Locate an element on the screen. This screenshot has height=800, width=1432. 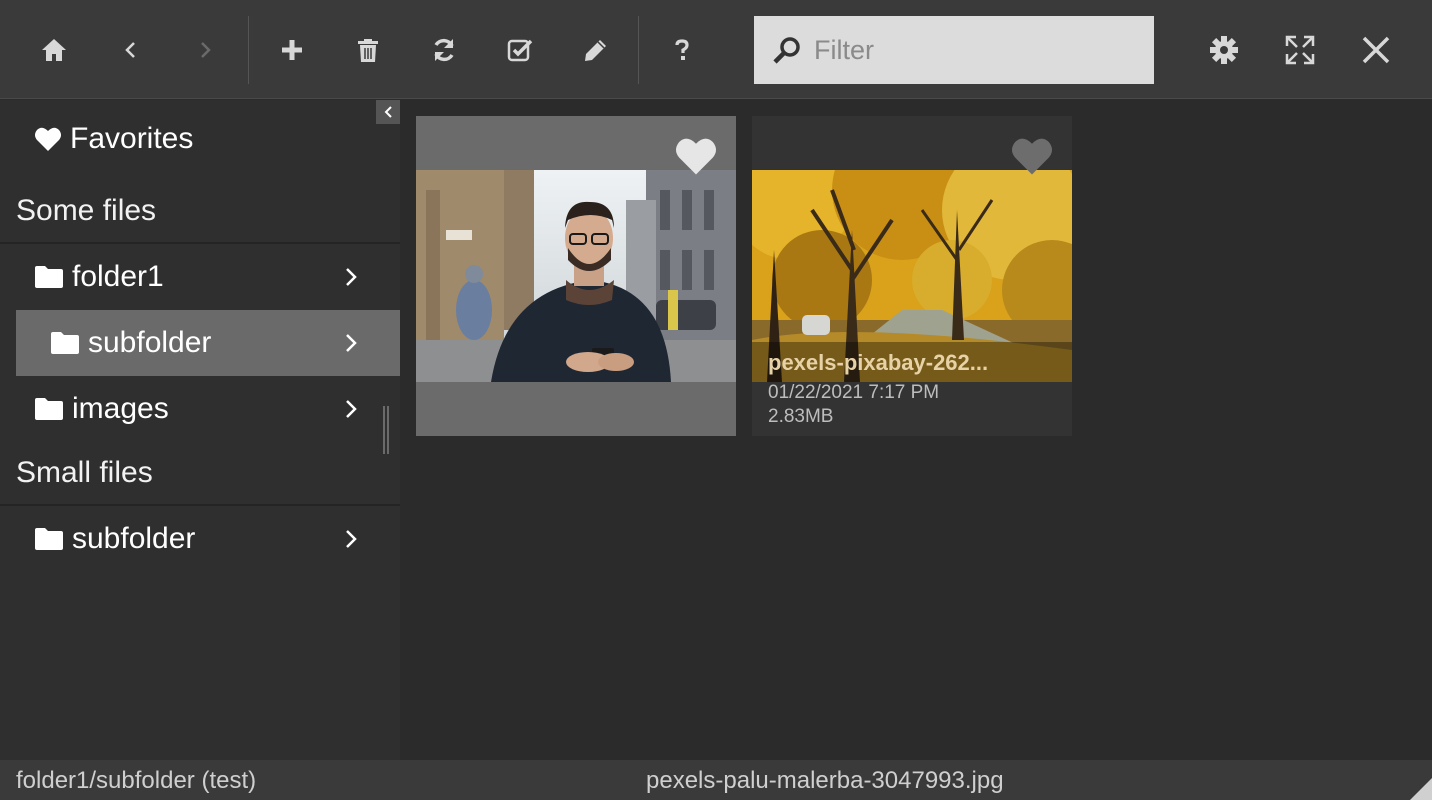
sidebar-item-images: images is located at coordinates (200, 409).